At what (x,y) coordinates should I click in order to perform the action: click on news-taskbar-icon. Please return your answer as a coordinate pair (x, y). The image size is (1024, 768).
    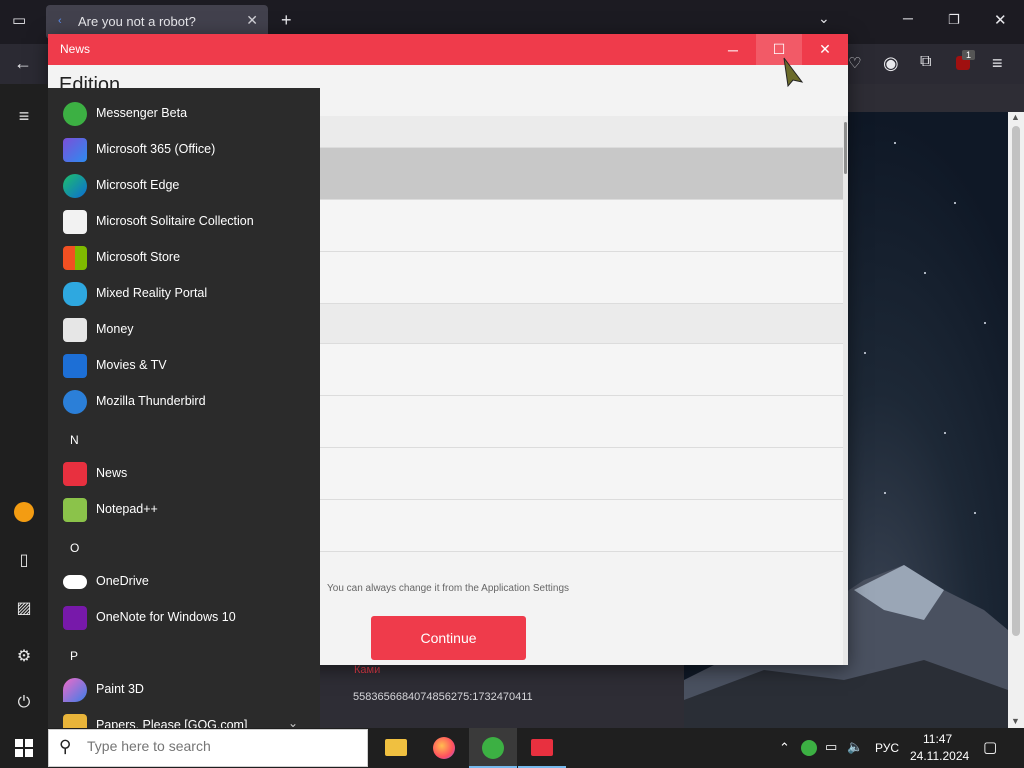
    Looking at the image, I should click on (542, 747).